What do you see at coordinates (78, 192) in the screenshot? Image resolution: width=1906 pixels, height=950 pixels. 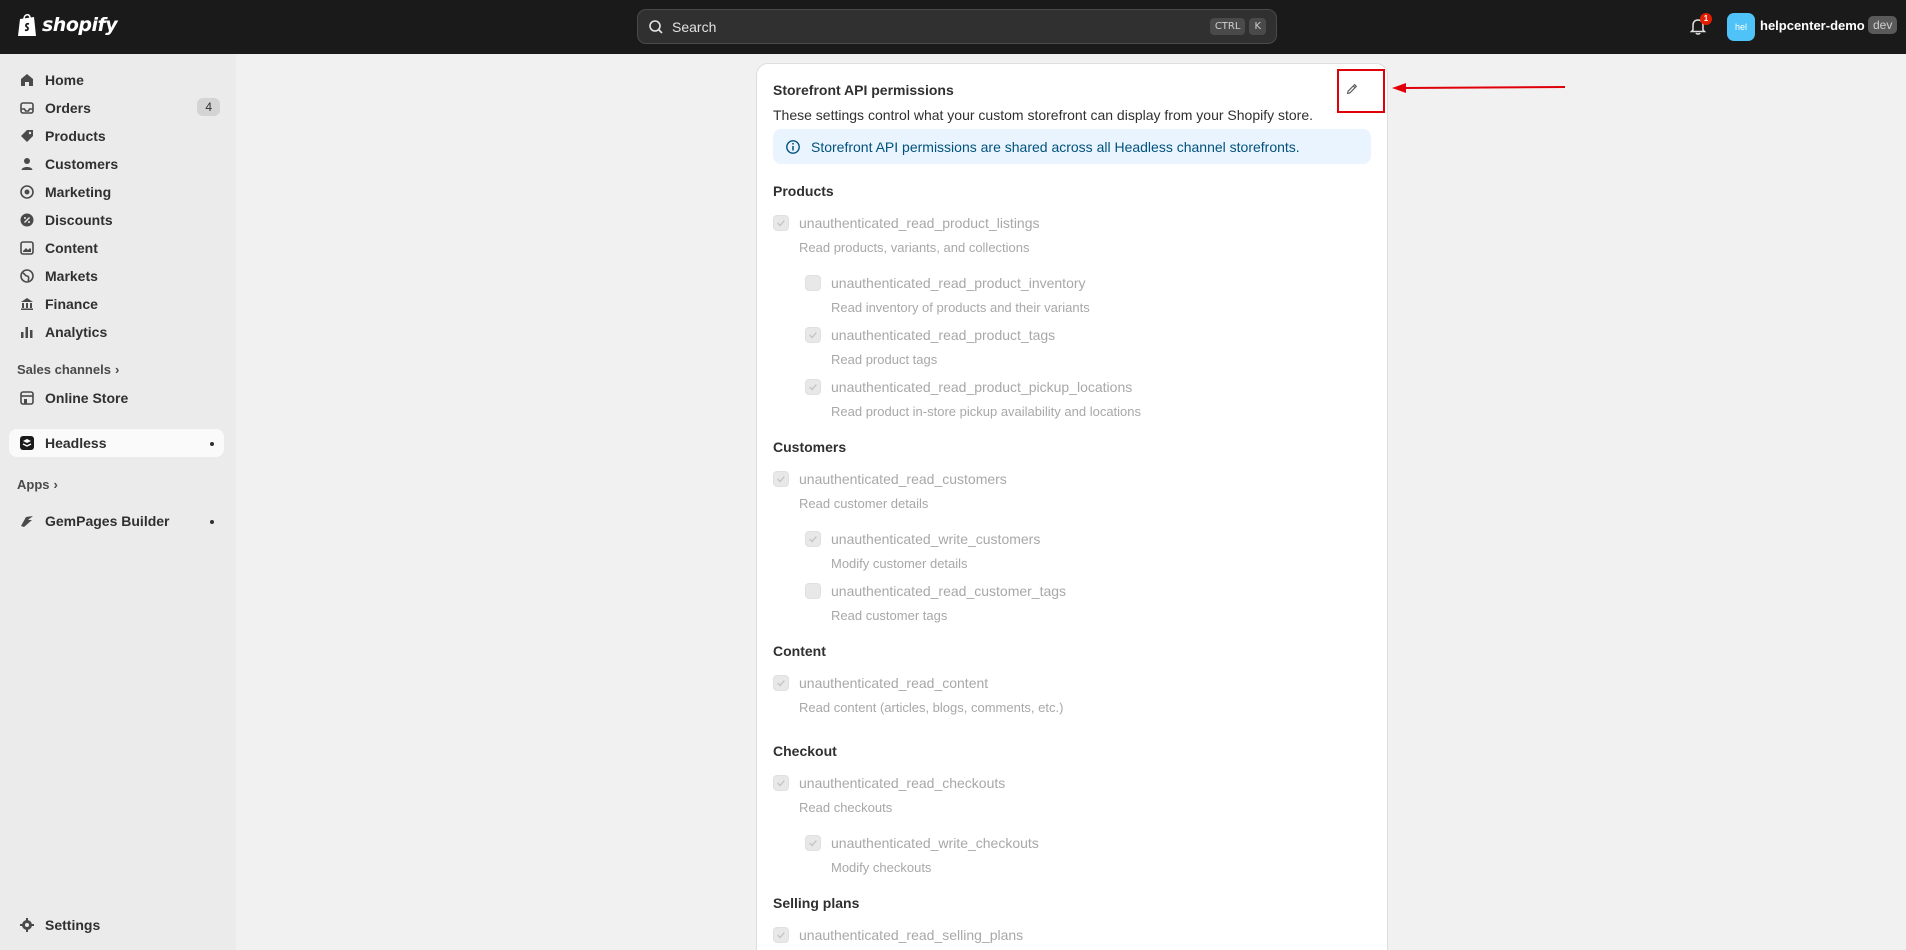 I see `sidebar-item-label: Marketing` at bounding box center [78, 192].